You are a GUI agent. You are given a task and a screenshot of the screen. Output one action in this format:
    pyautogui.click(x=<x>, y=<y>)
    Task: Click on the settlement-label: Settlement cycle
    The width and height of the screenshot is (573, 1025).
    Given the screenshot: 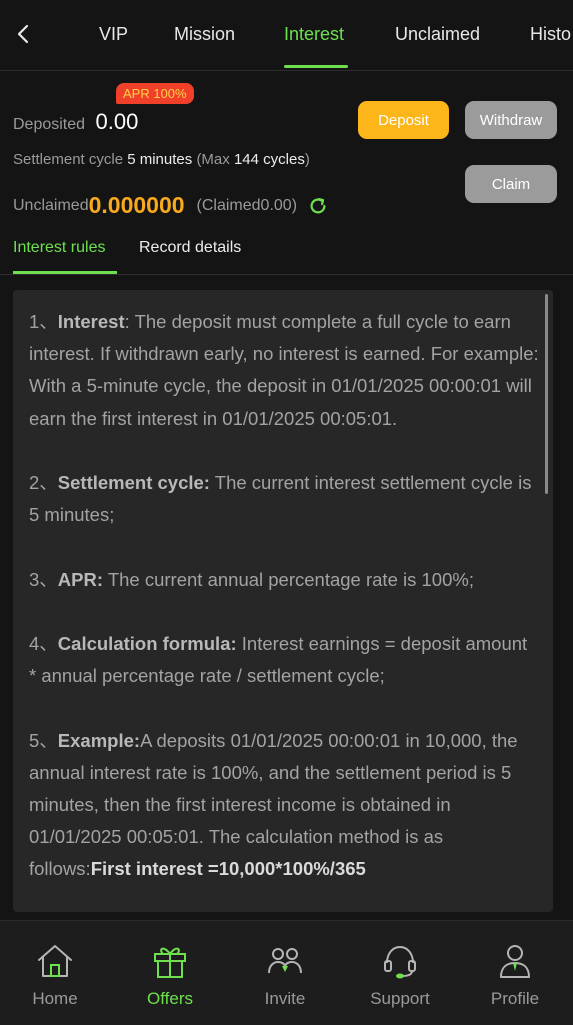 What is the action you would take?
    pyautogui.click(x=68, y=159)
    